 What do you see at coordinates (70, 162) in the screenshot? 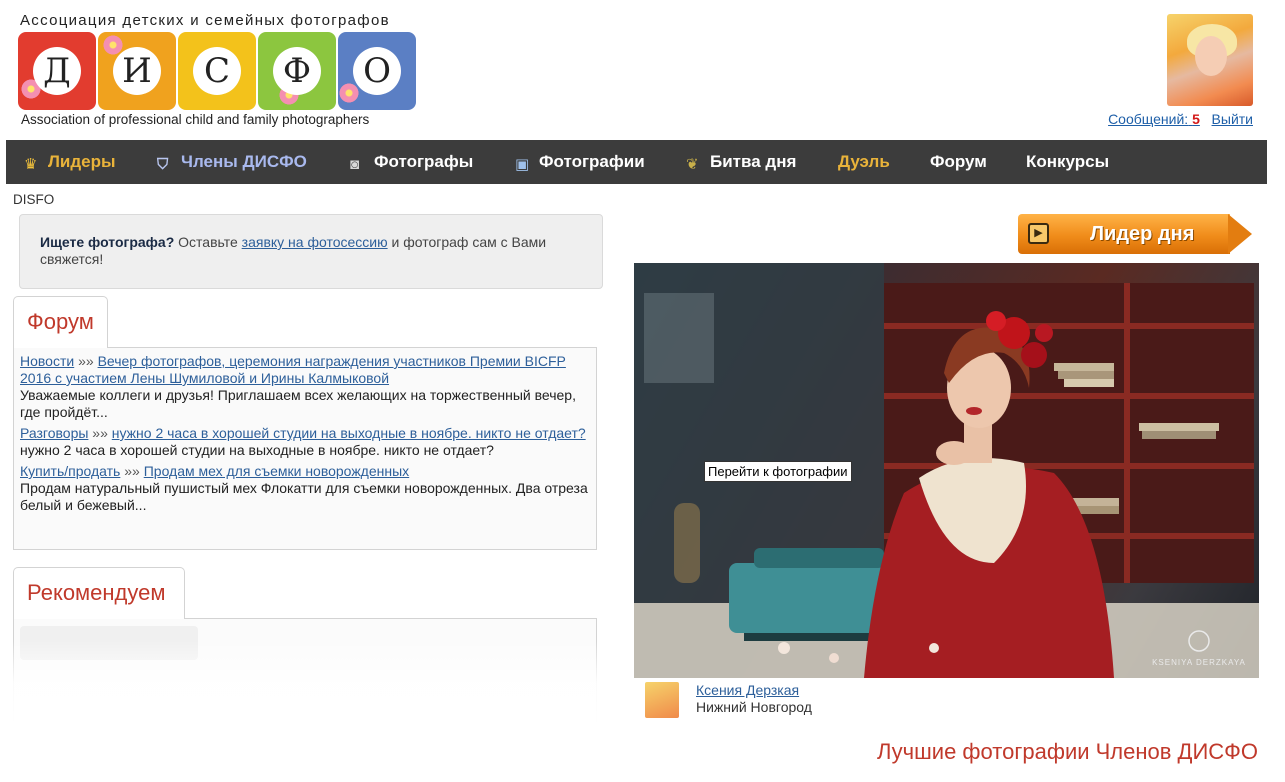
I see `nav-item-leaders: ♛ Лидеры` at bounding box center [70, 162].